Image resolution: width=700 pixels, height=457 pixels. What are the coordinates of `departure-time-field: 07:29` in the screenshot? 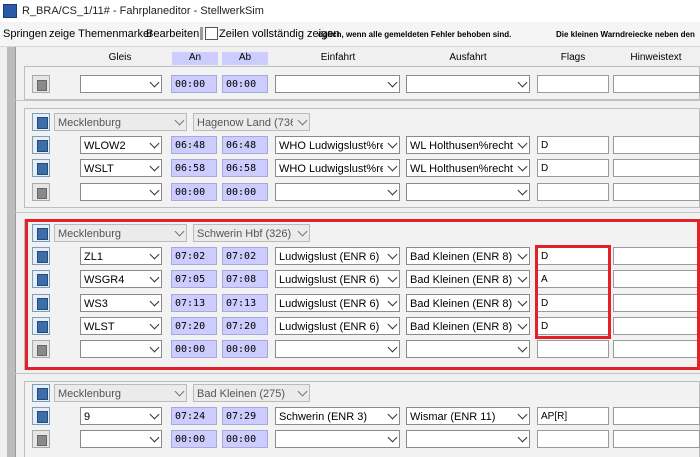 It's located at (245, 416).